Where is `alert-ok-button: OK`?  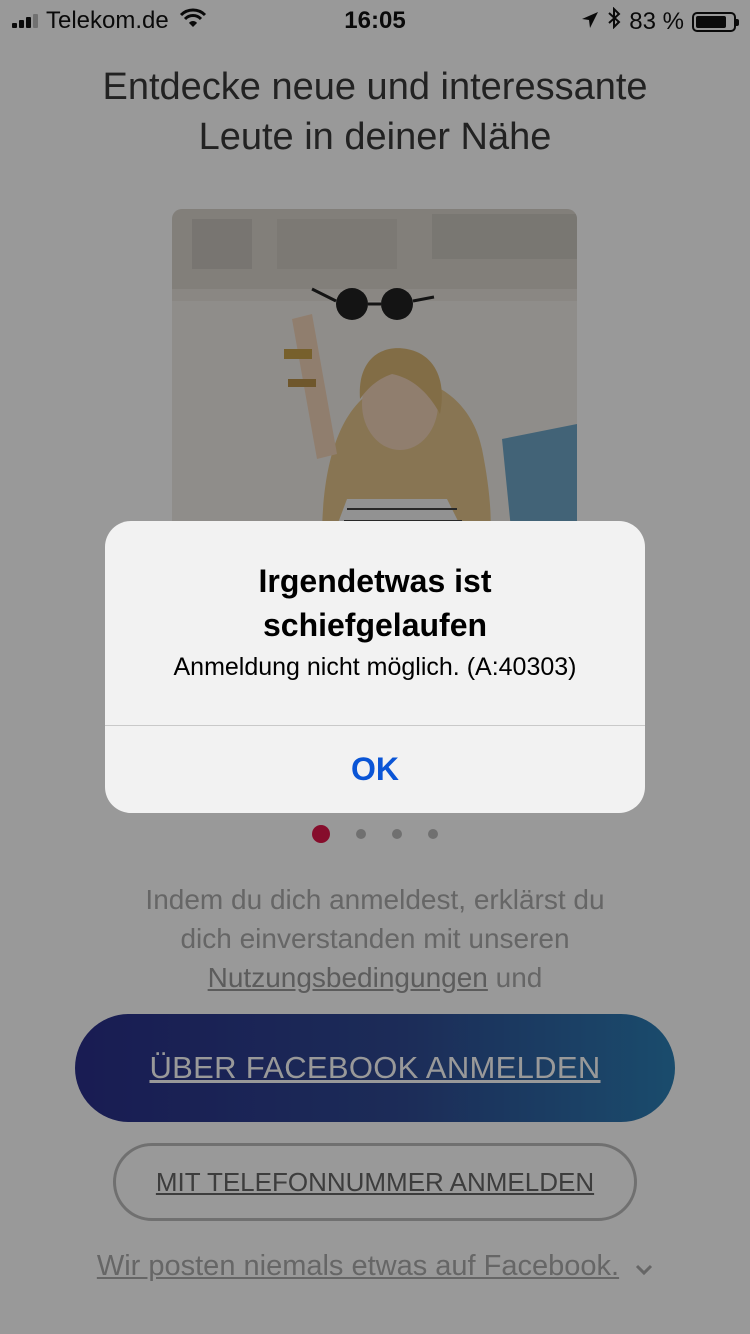
alert-ok-button: OK is located at coordinates (375, 769).